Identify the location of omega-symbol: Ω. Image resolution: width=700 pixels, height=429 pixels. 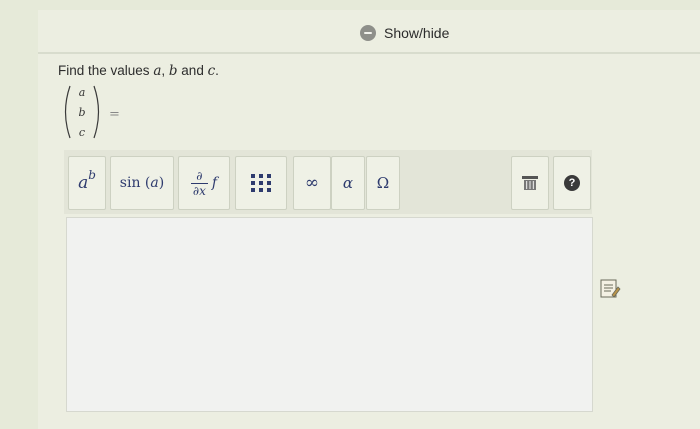
(383, 183).